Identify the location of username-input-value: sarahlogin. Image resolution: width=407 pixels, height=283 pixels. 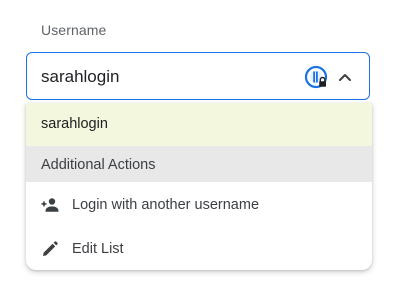
(80, 77).